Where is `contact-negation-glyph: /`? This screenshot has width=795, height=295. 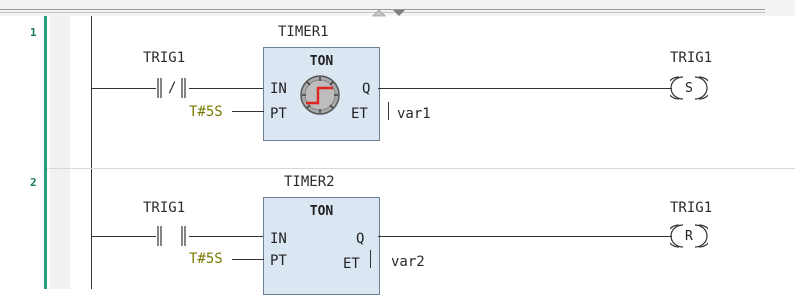 contact-negation-glyph: / is located at coordinates (172, 88).